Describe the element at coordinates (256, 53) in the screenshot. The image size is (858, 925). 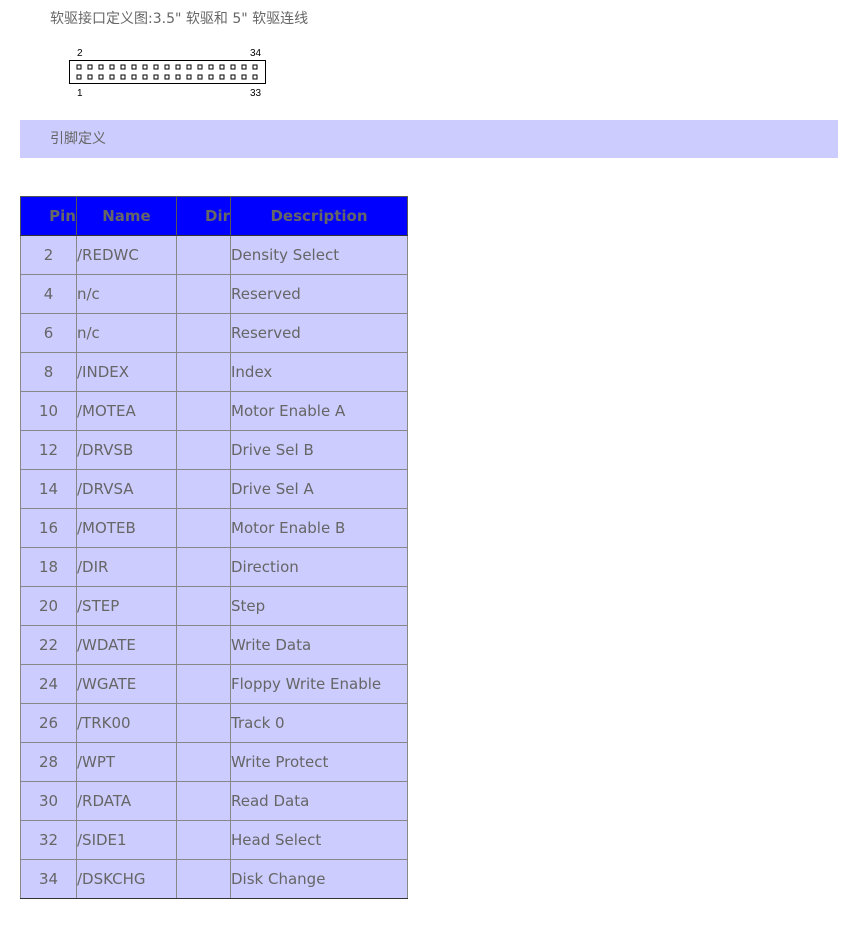
I see `connector-label-top-right: 34` at that location.